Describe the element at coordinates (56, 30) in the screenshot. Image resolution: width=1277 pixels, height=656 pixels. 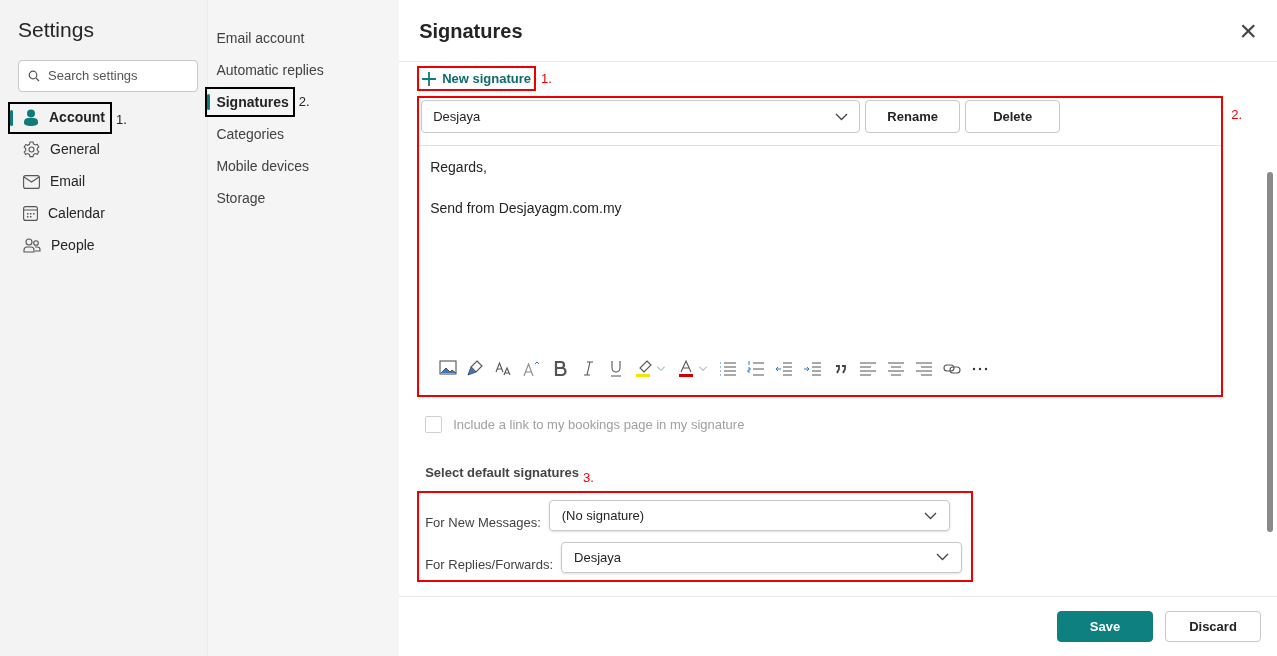
I see `settings-title: Settings` at that location.